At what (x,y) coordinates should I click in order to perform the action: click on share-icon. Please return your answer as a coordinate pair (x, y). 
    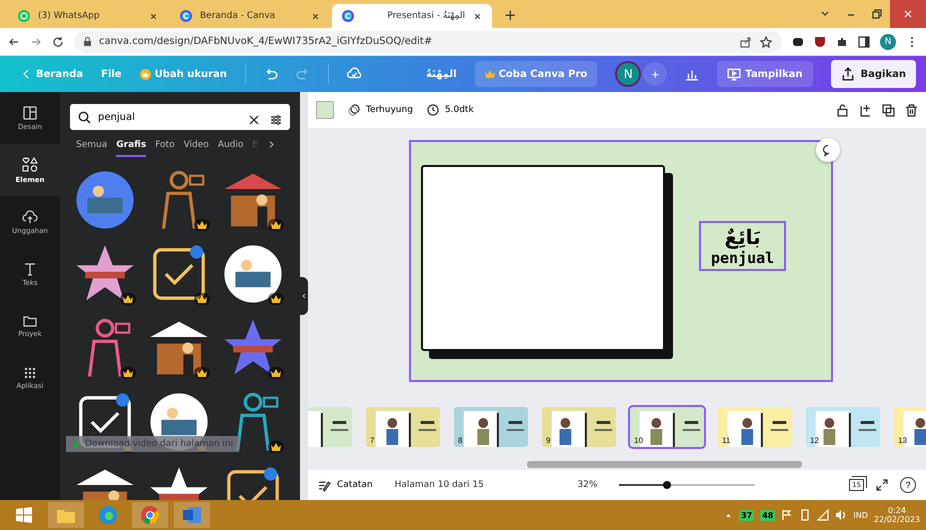
    Looking at the image, I should click on (746, 42).